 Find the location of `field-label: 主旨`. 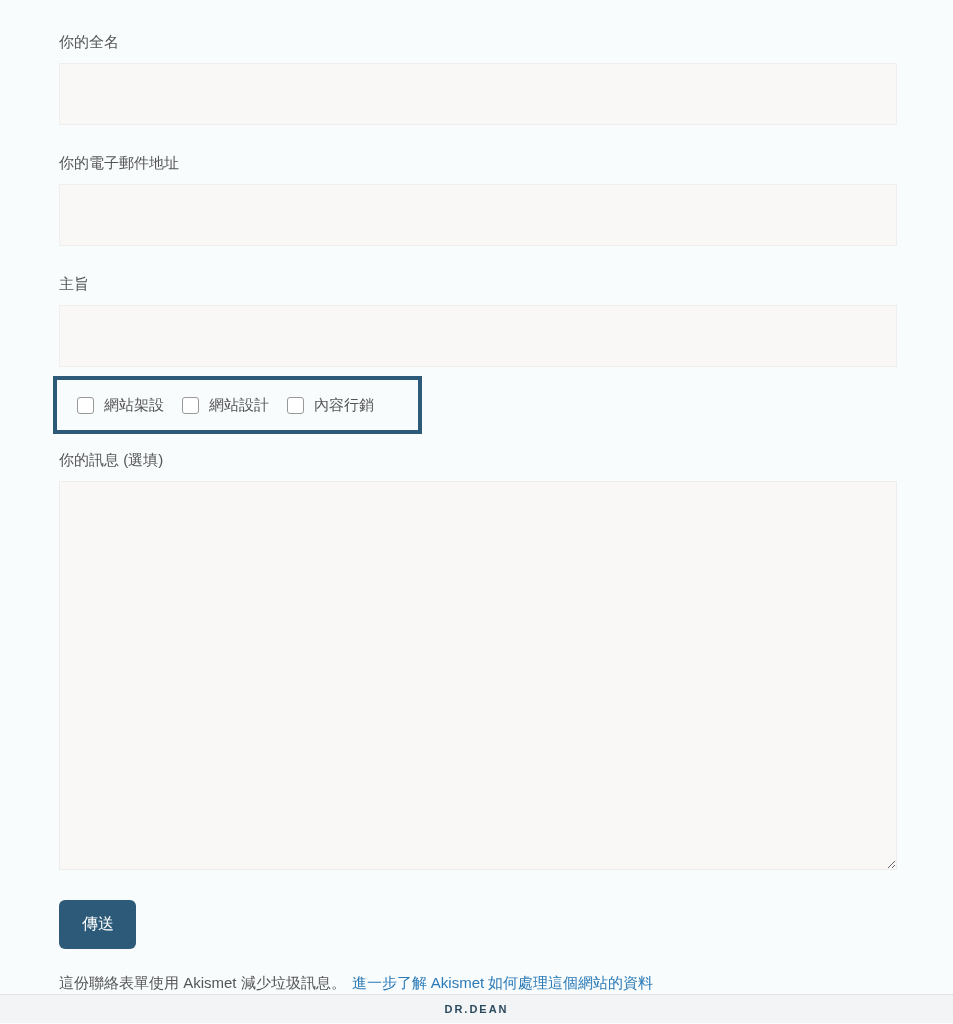

field-label: 主旨 is located at coordinates (74, 284).